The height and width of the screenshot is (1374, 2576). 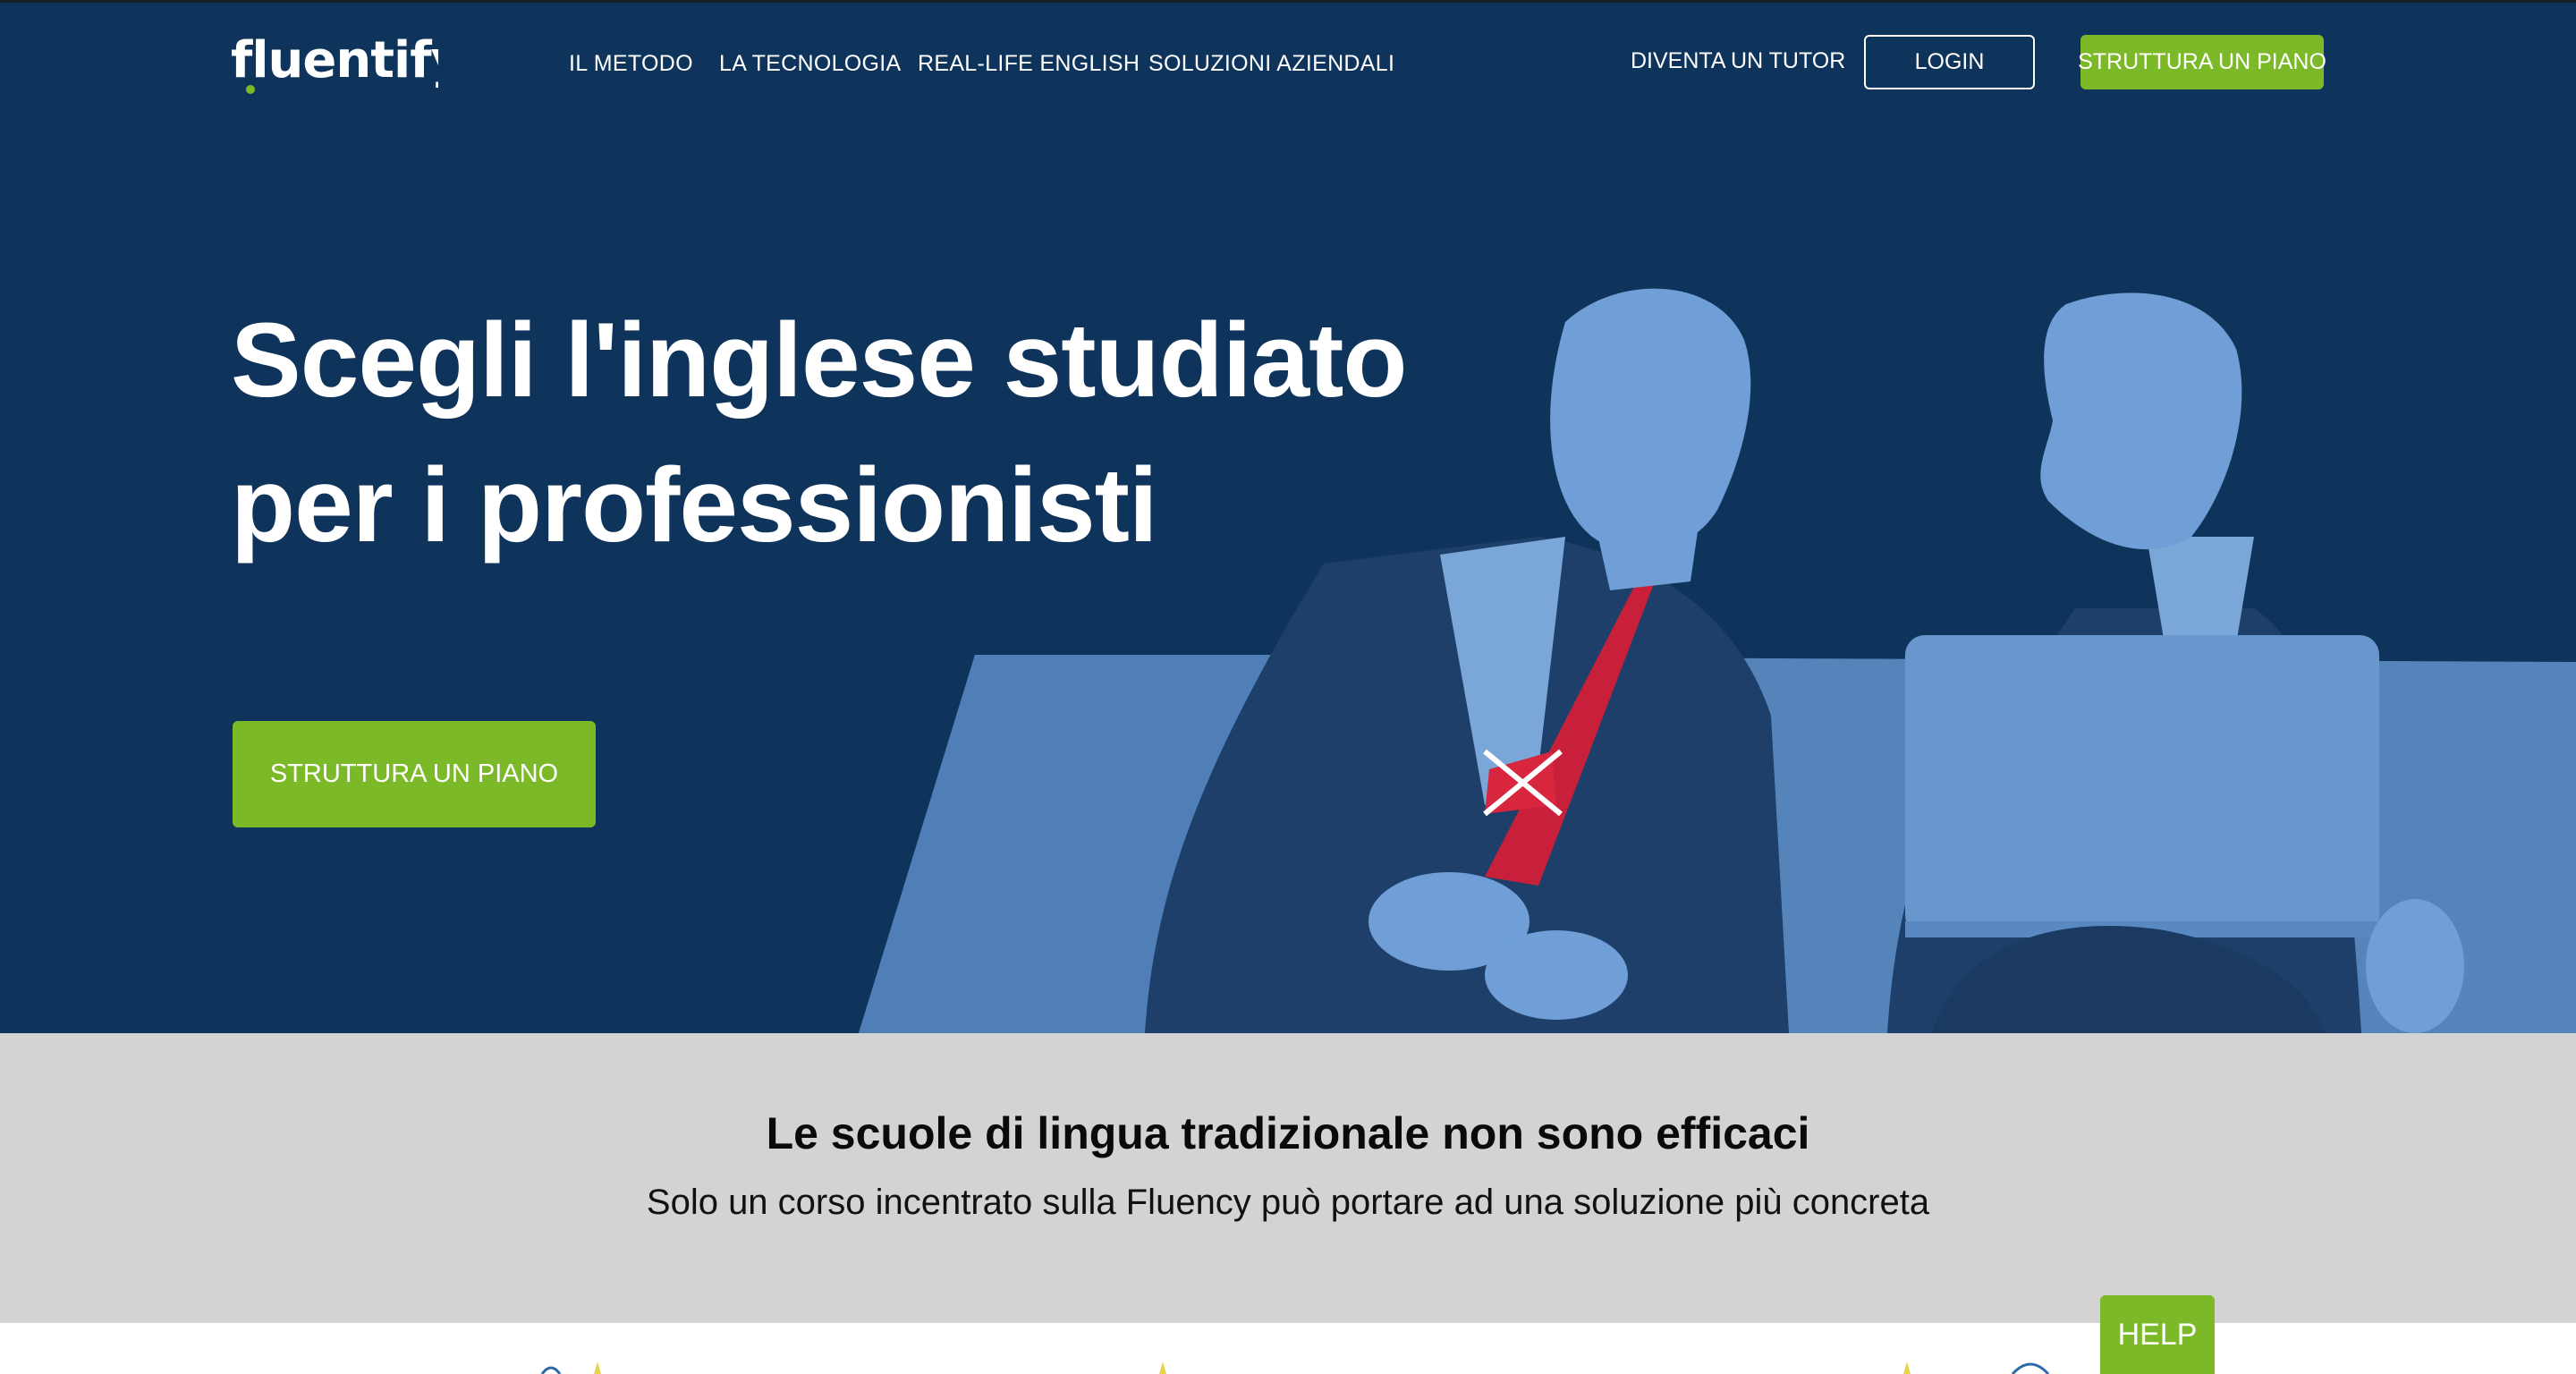 I want to click on man-left-neck, so click(x=1645, y=550).